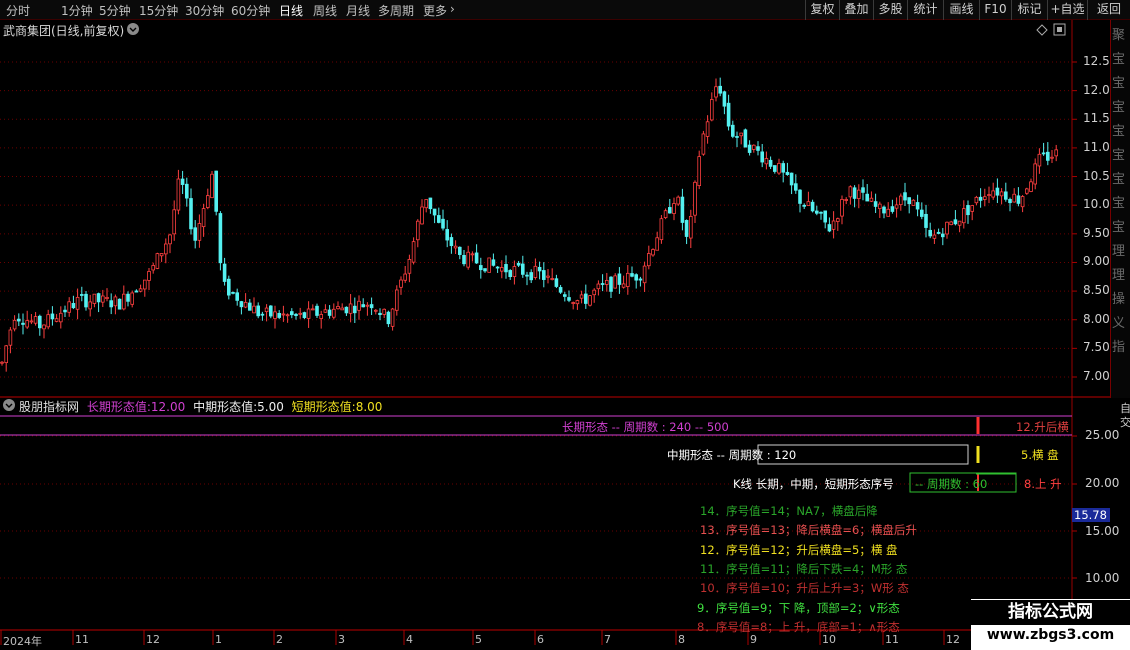 The height and width of the screenshot is (650, 1130). I want to click on price-axis-label: 9.50, so click(1096, 232).